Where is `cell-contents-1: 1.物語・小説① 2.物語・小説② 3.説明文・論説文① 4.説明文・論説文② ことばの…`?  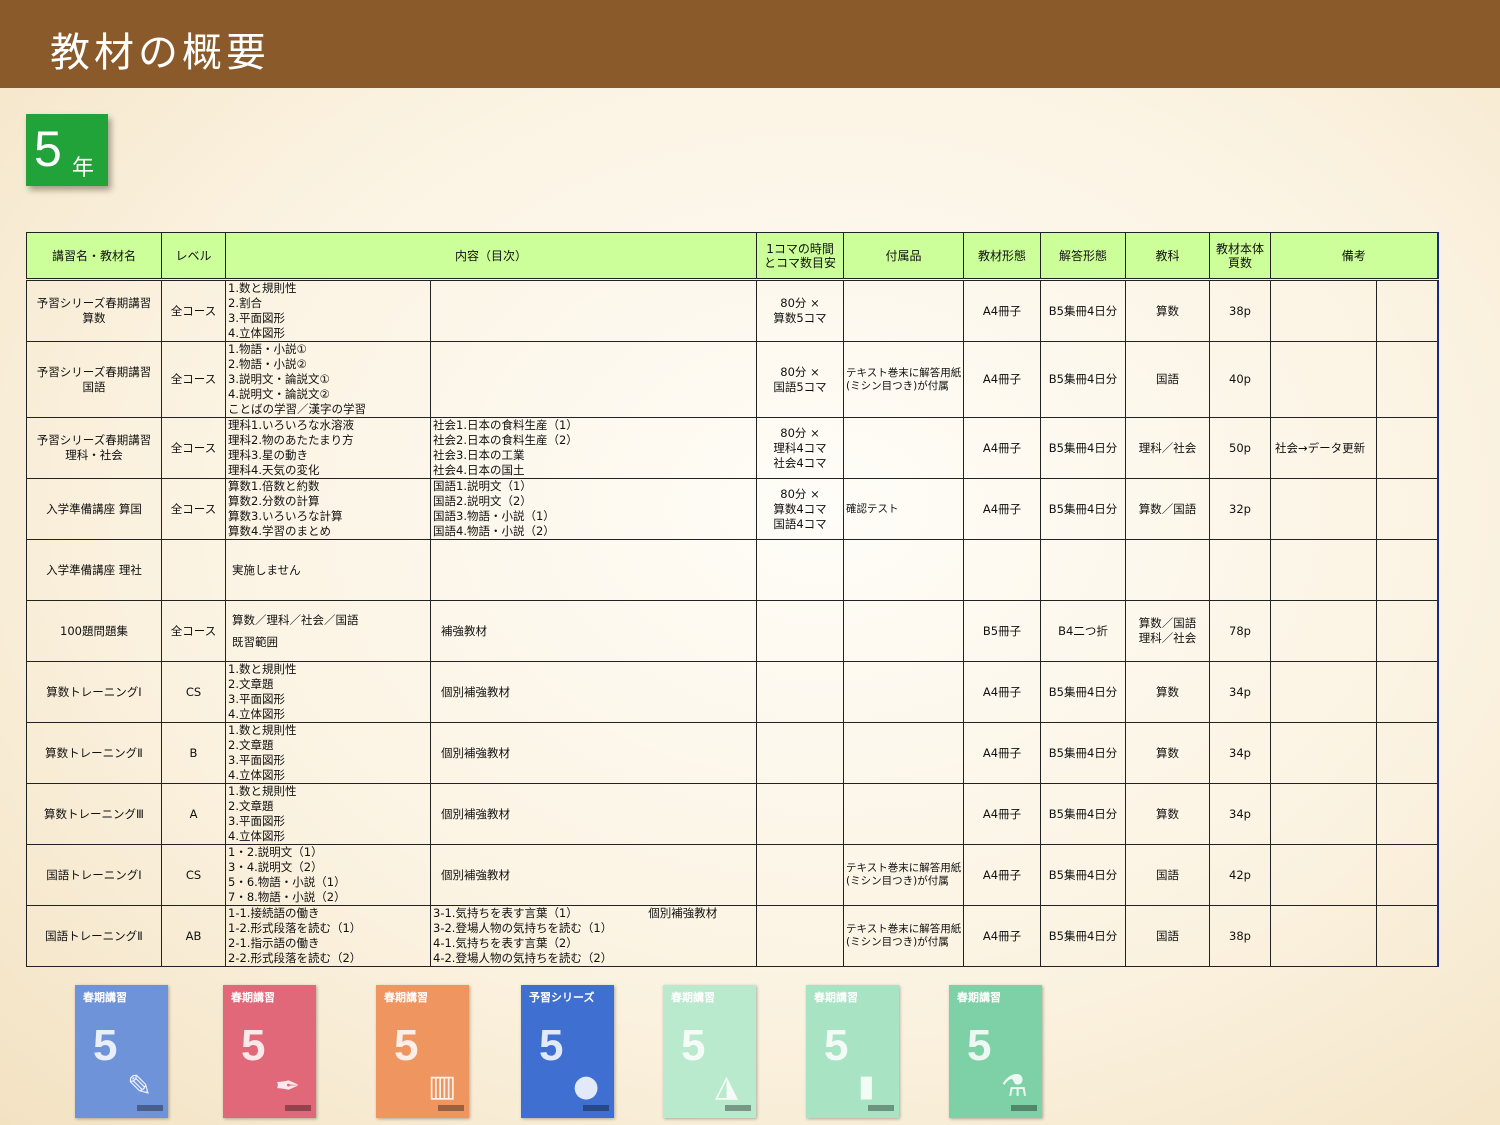 cell-contents-1: 1.物語・小説① 2.物語・小説② 3.説明文・論説文① 4.説明文・論説文② ことばの… is located at coordinates (328, 379).